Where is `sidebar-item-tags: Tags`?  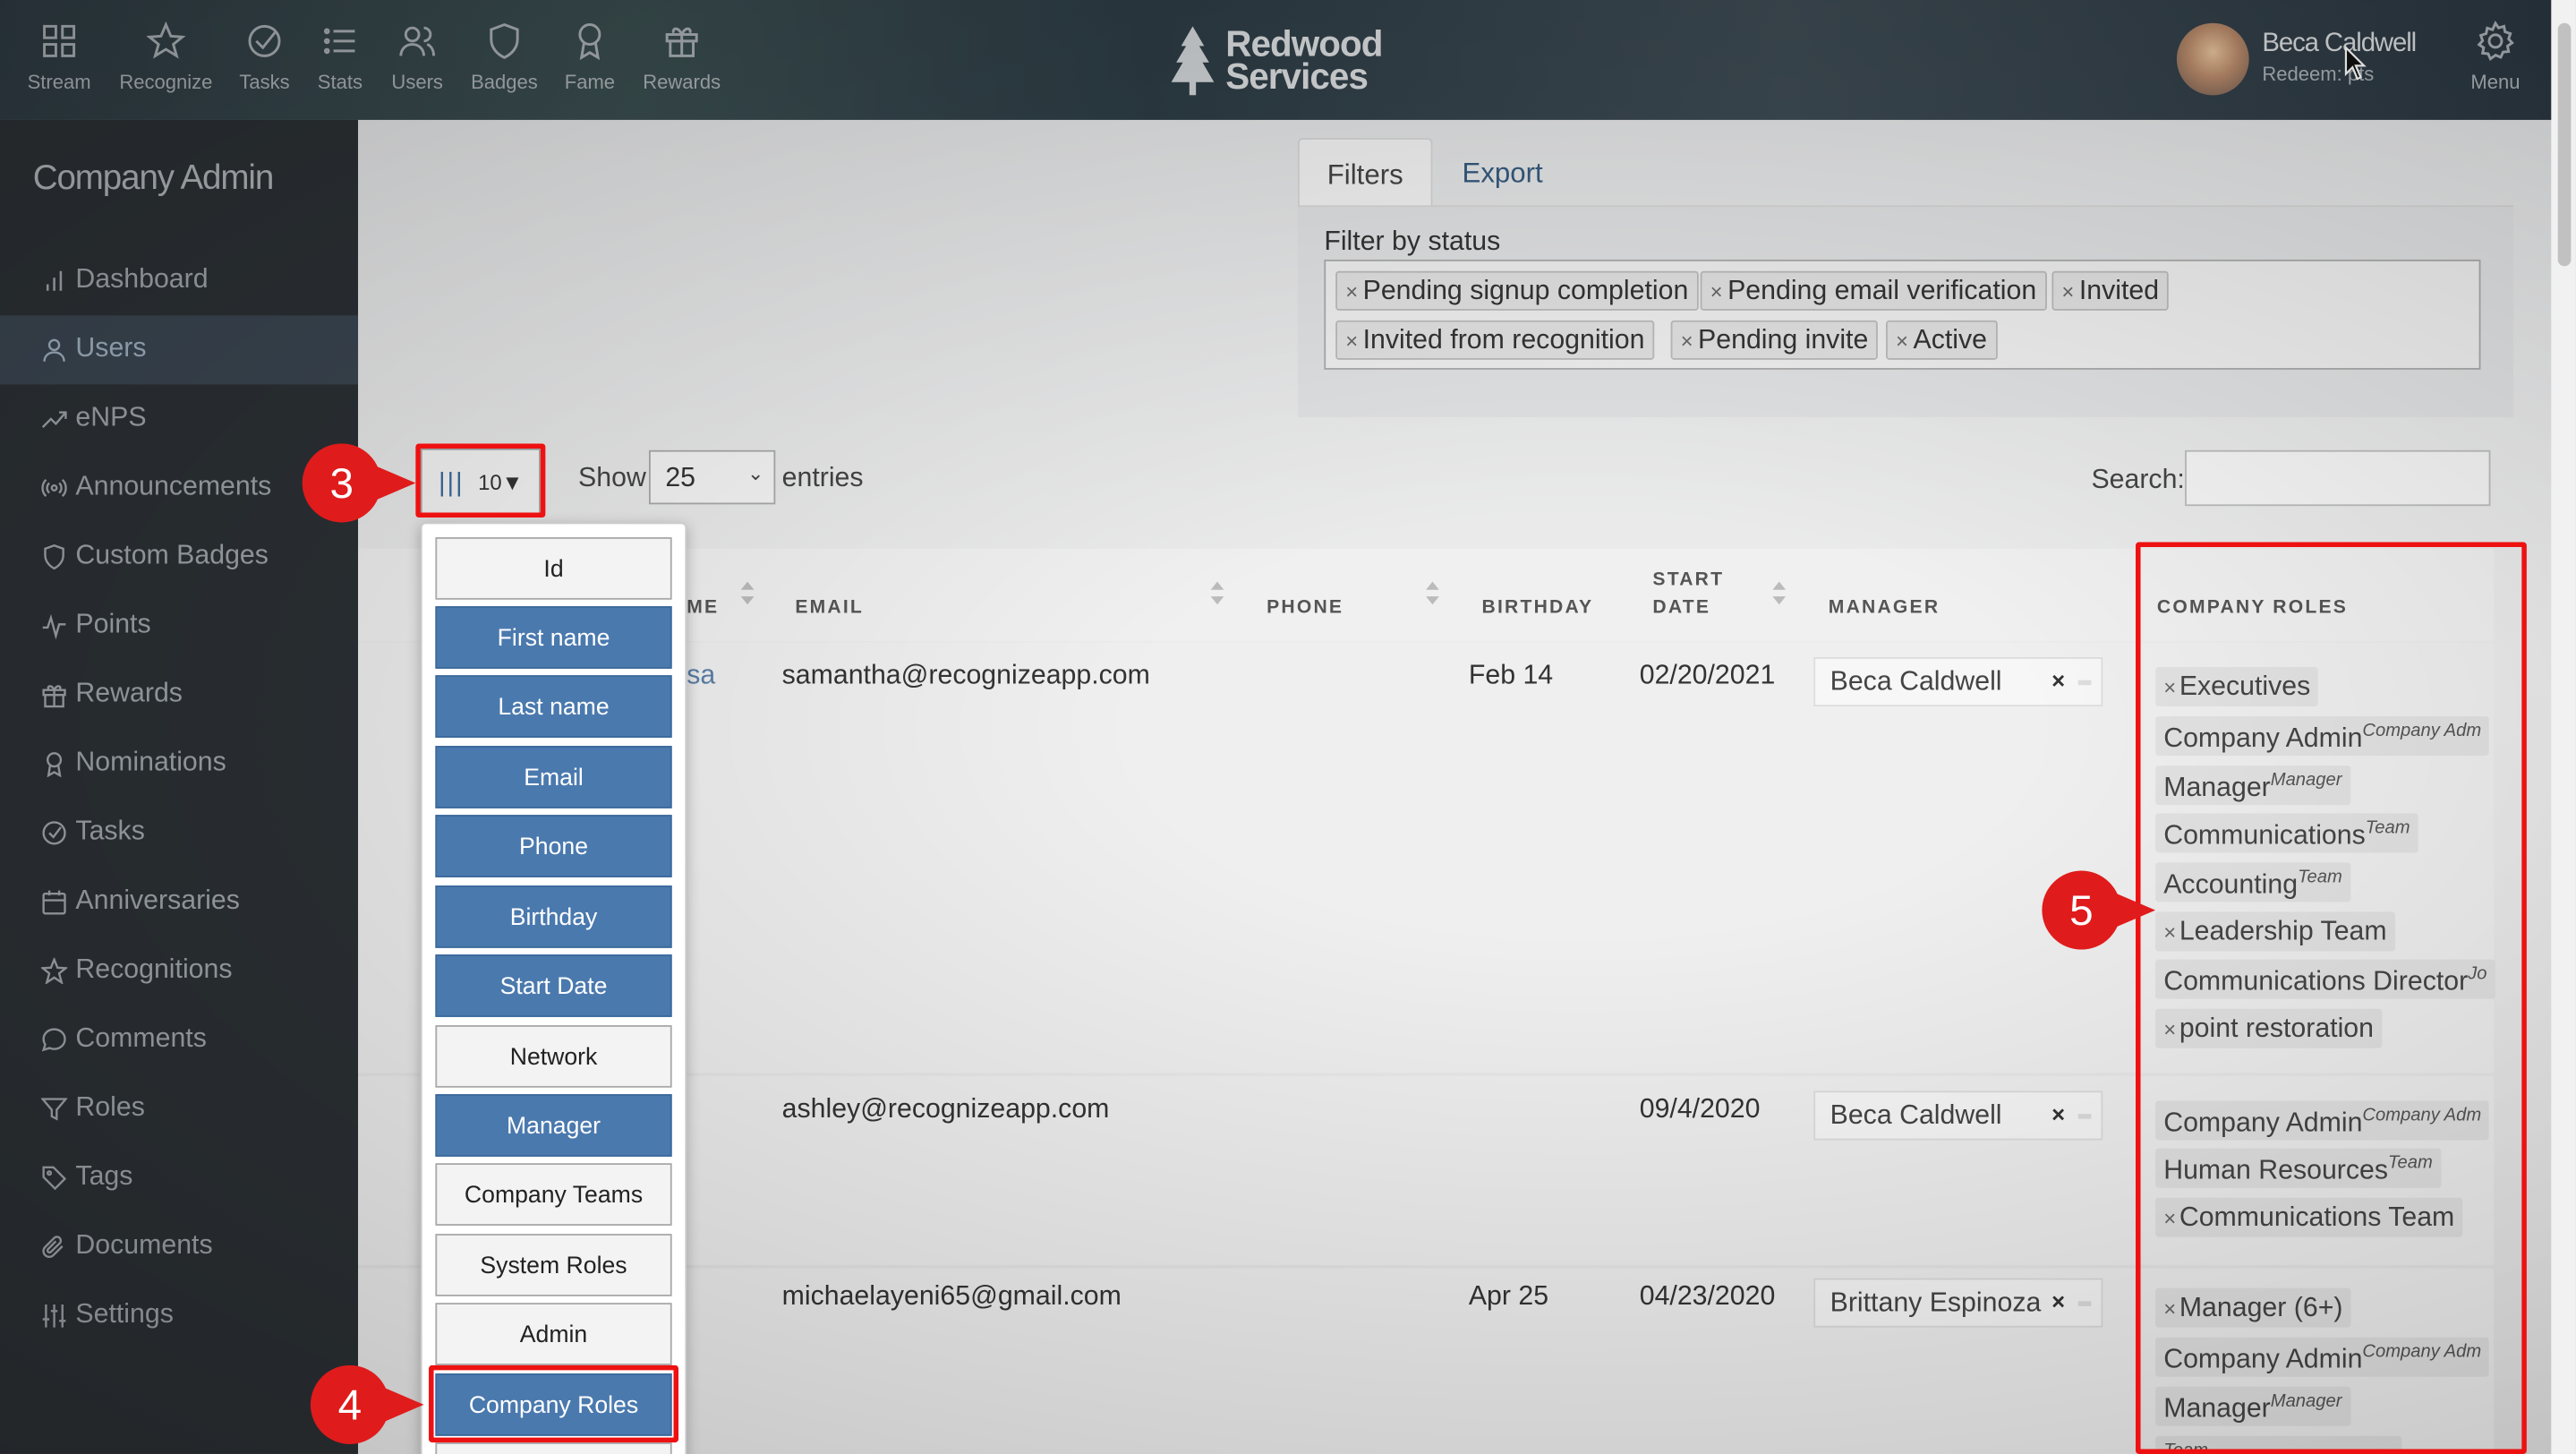 sidebar-item-tags: Tags is located at coordinates (179, 1177).